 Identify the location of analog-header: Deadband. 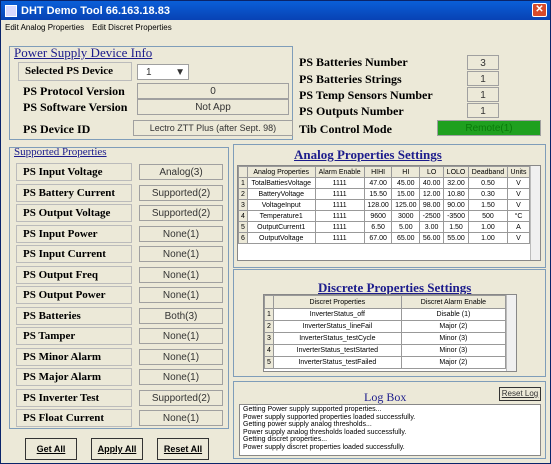
(488, 172).